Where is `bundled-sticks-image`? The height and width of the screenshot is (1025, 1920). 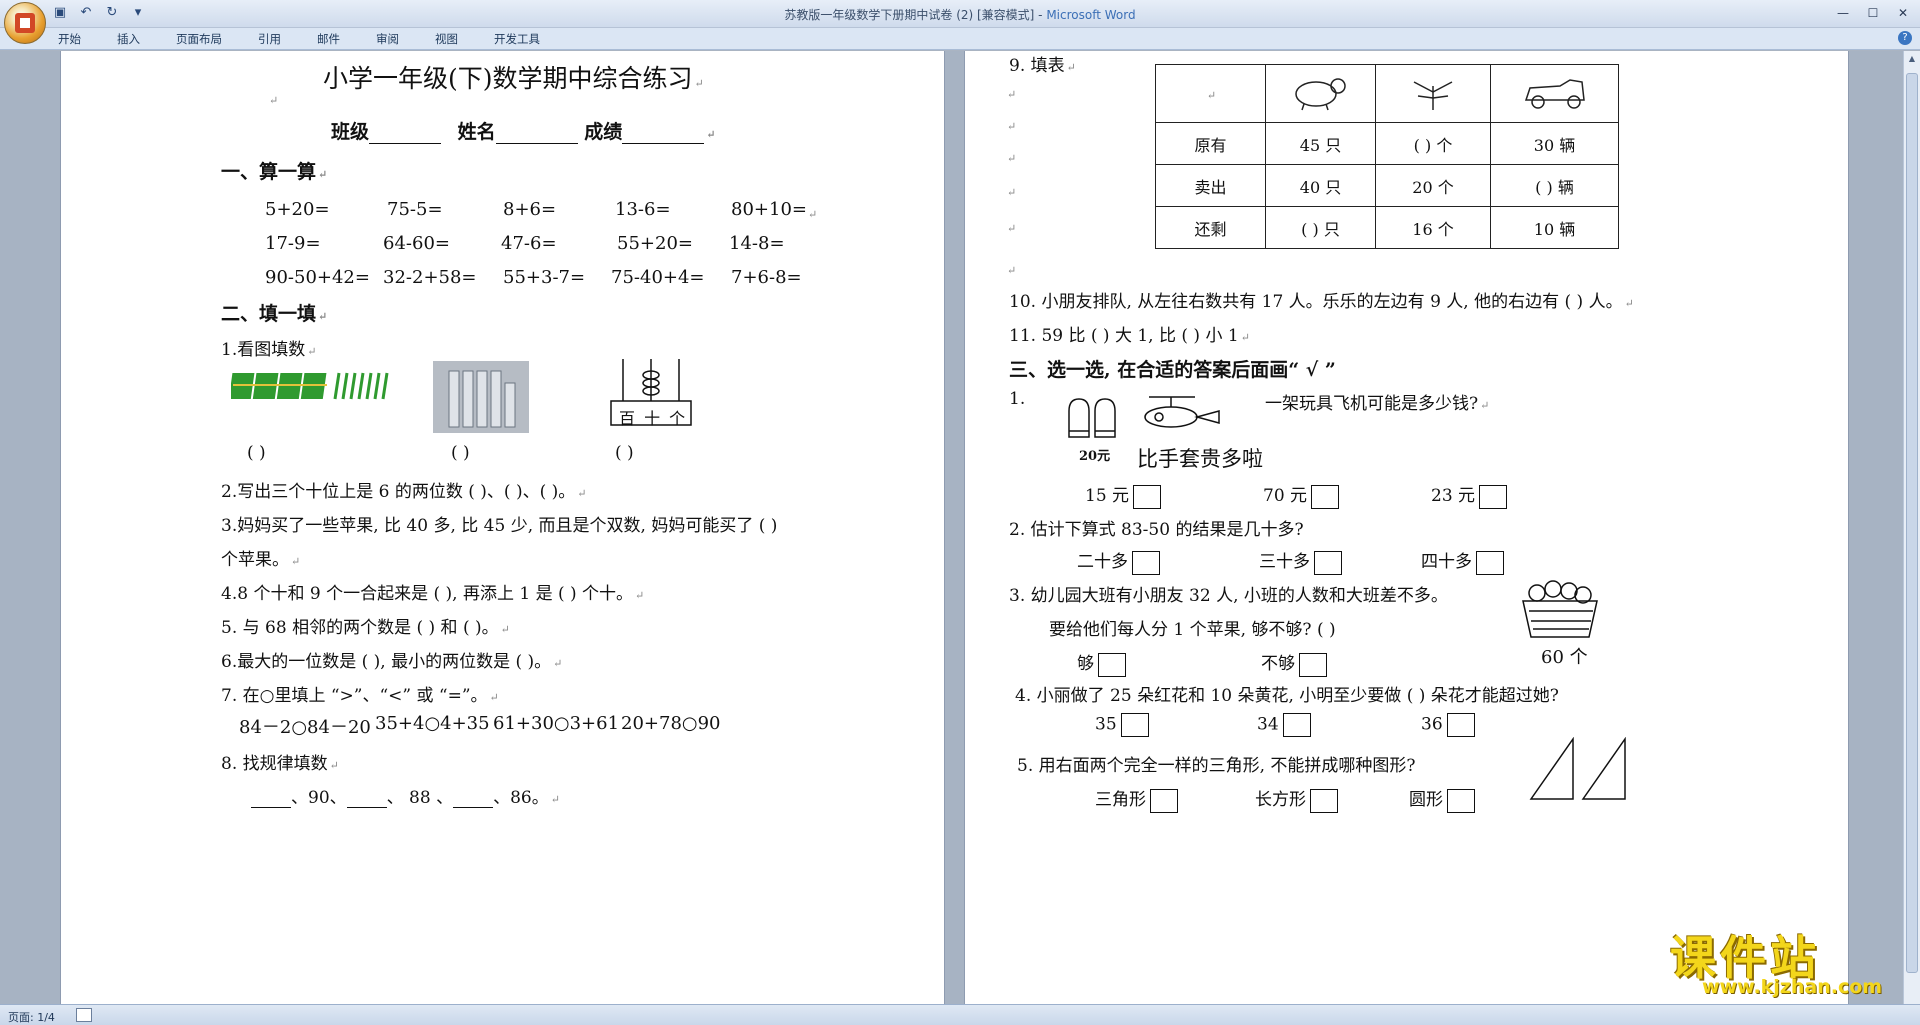
bundled-sticks-image is located at coordinates (310, 386).